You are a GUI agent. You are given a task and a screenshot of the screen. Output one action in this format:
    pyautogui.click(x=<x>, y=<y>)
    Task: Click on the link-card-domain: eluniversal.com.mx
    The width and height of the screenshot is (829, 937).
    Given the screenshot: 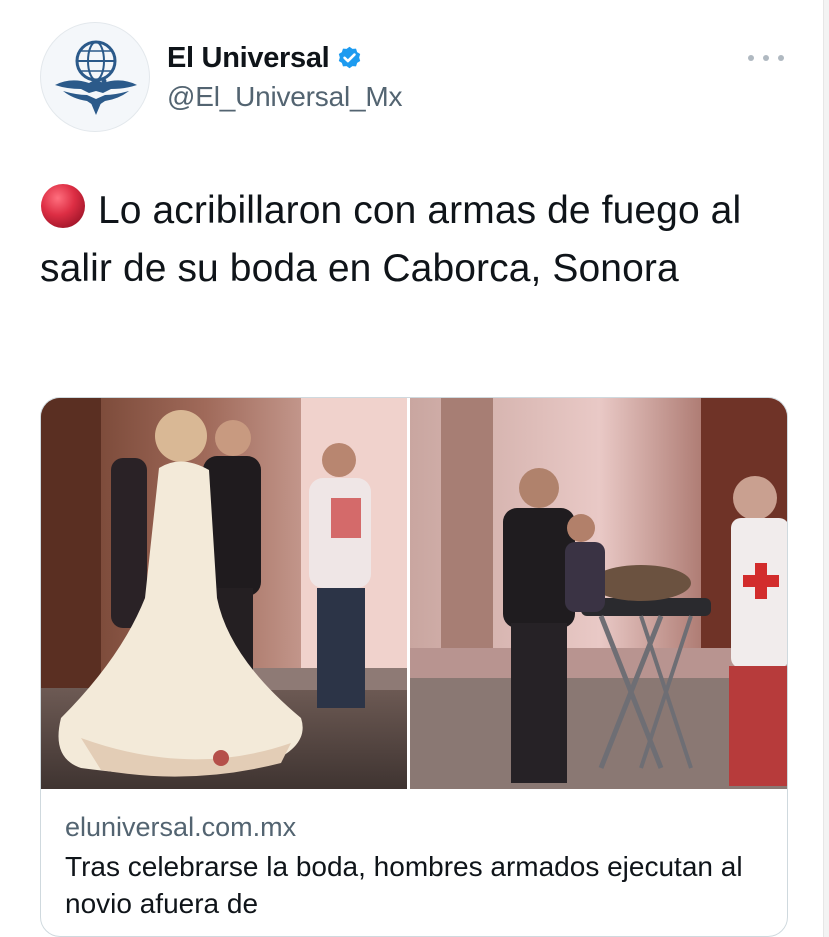 What is the action you would take?
    pyautogui.click(x=415, y=827)
    